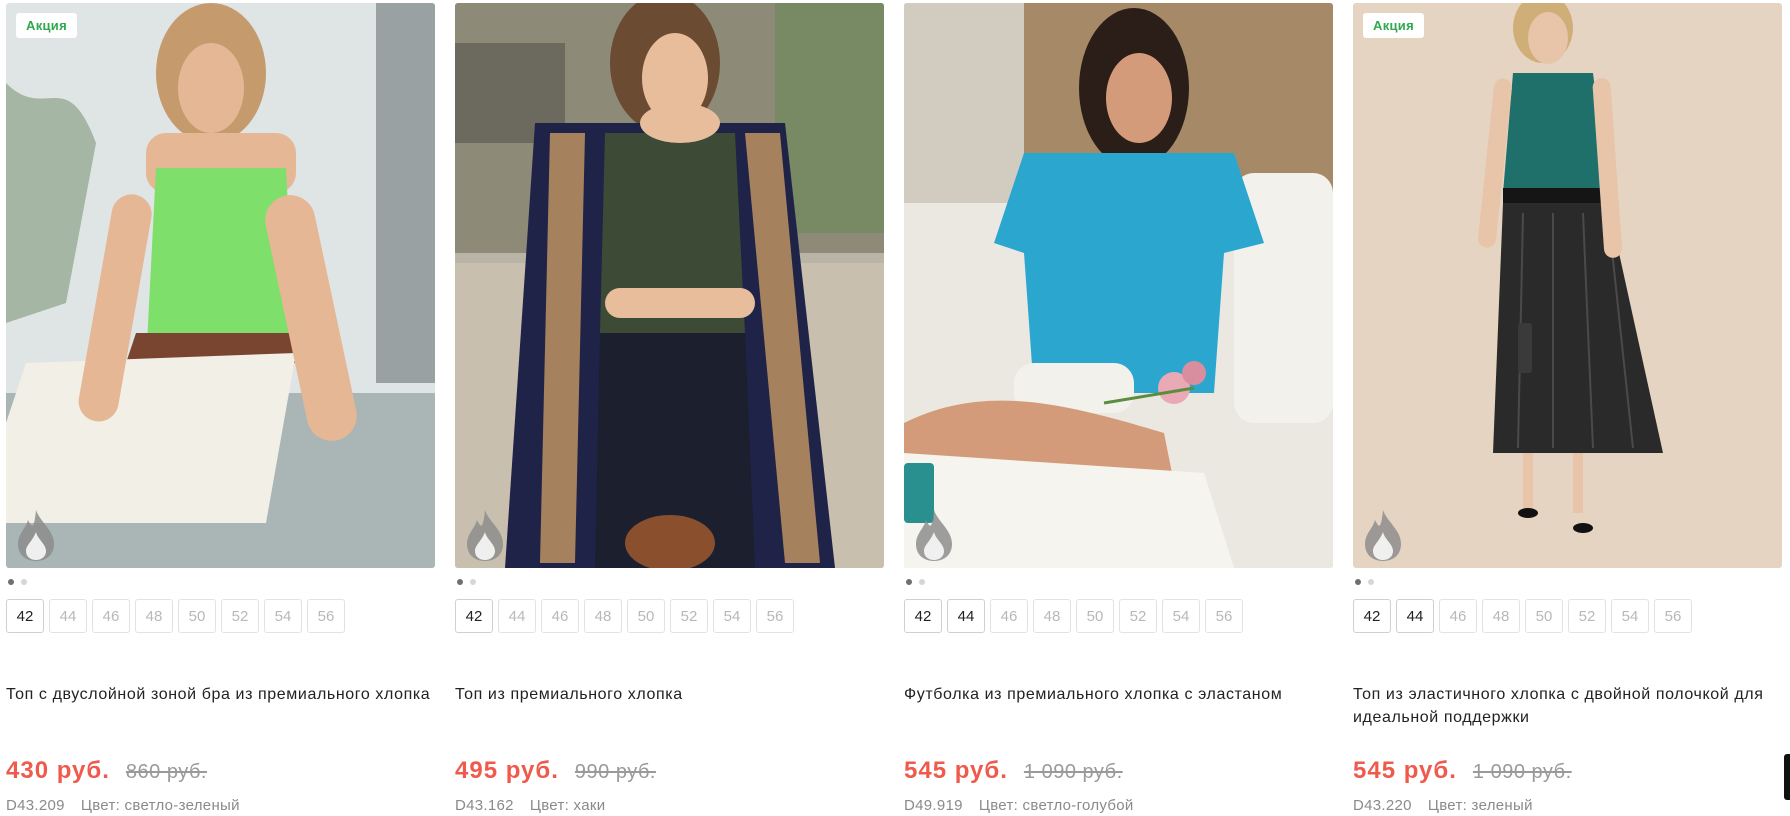 The width and height of the screenshot is (1790, 816). Describe the element at coordinates (669, 716) in the screenshot. I see `product-title: Топ из премиального хлопка` at that location.